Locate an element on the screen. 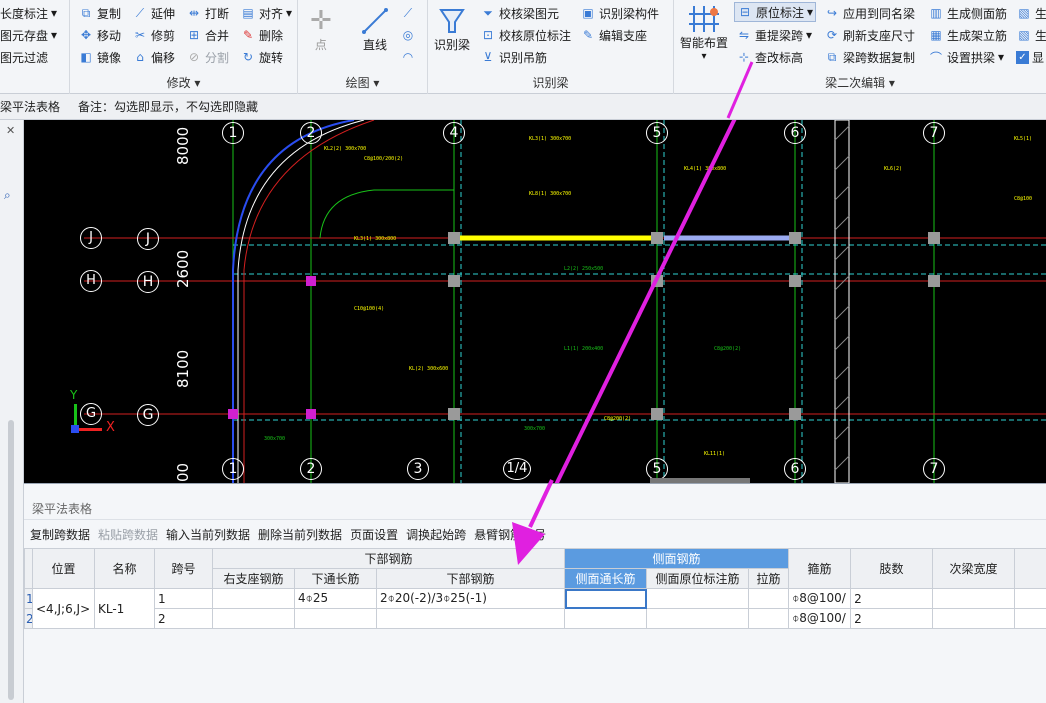 This screenshot has height=703, width=1046. trim-label: 修剪 is located at coordinates (163, 35).